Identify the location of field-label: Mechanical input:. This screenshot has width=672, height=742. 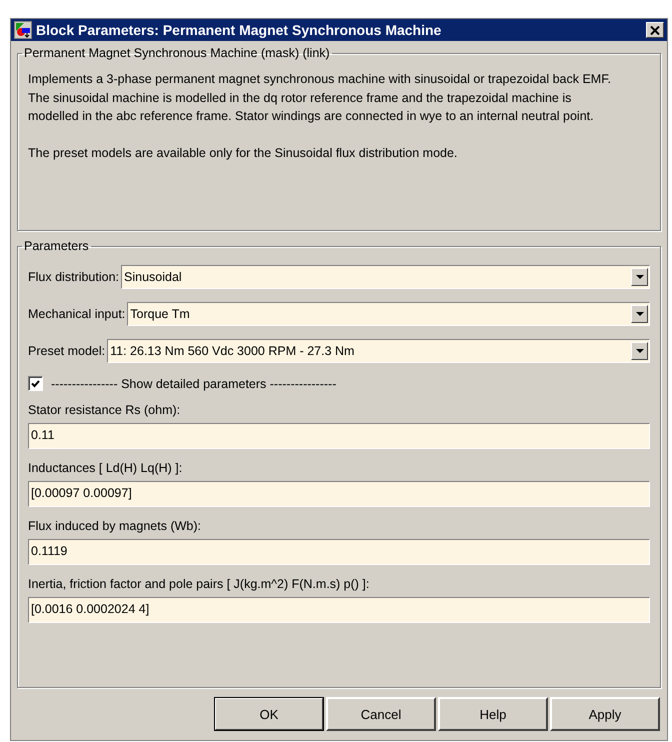
(77, 314).